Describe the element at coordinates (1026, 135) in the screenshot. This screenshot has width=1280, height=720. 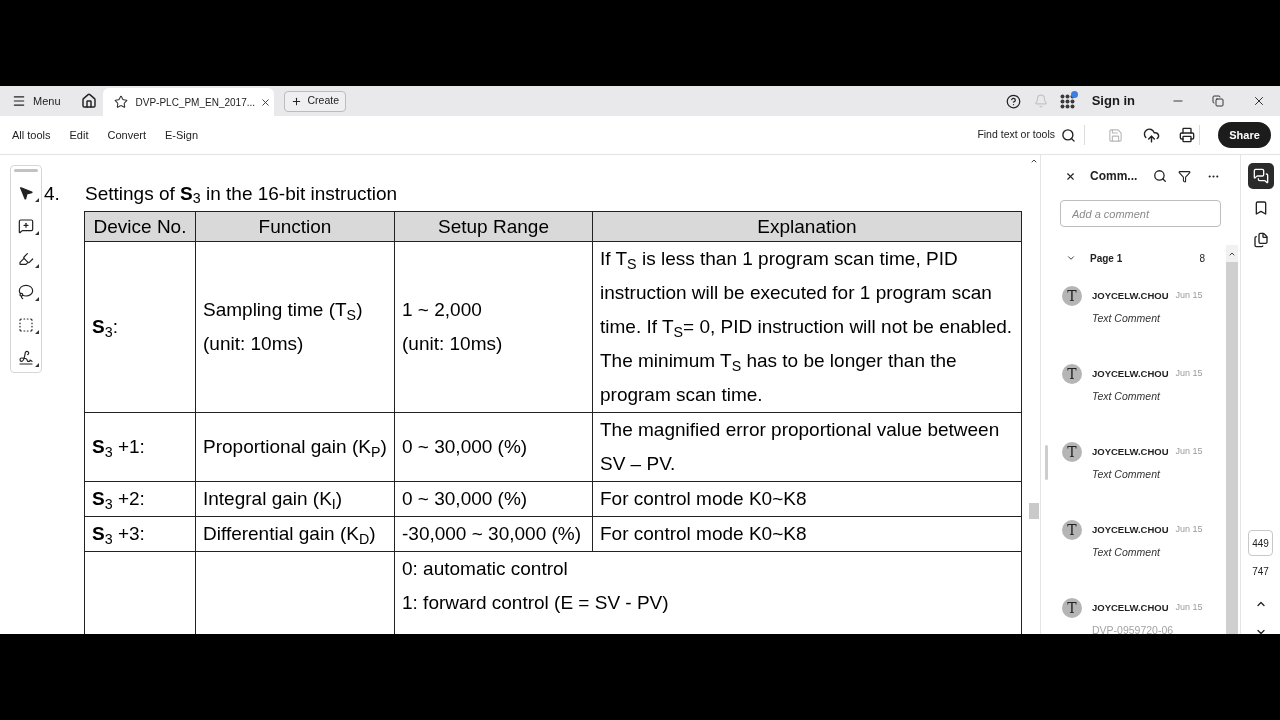
I see `find-button: Find text or tools` at that location.